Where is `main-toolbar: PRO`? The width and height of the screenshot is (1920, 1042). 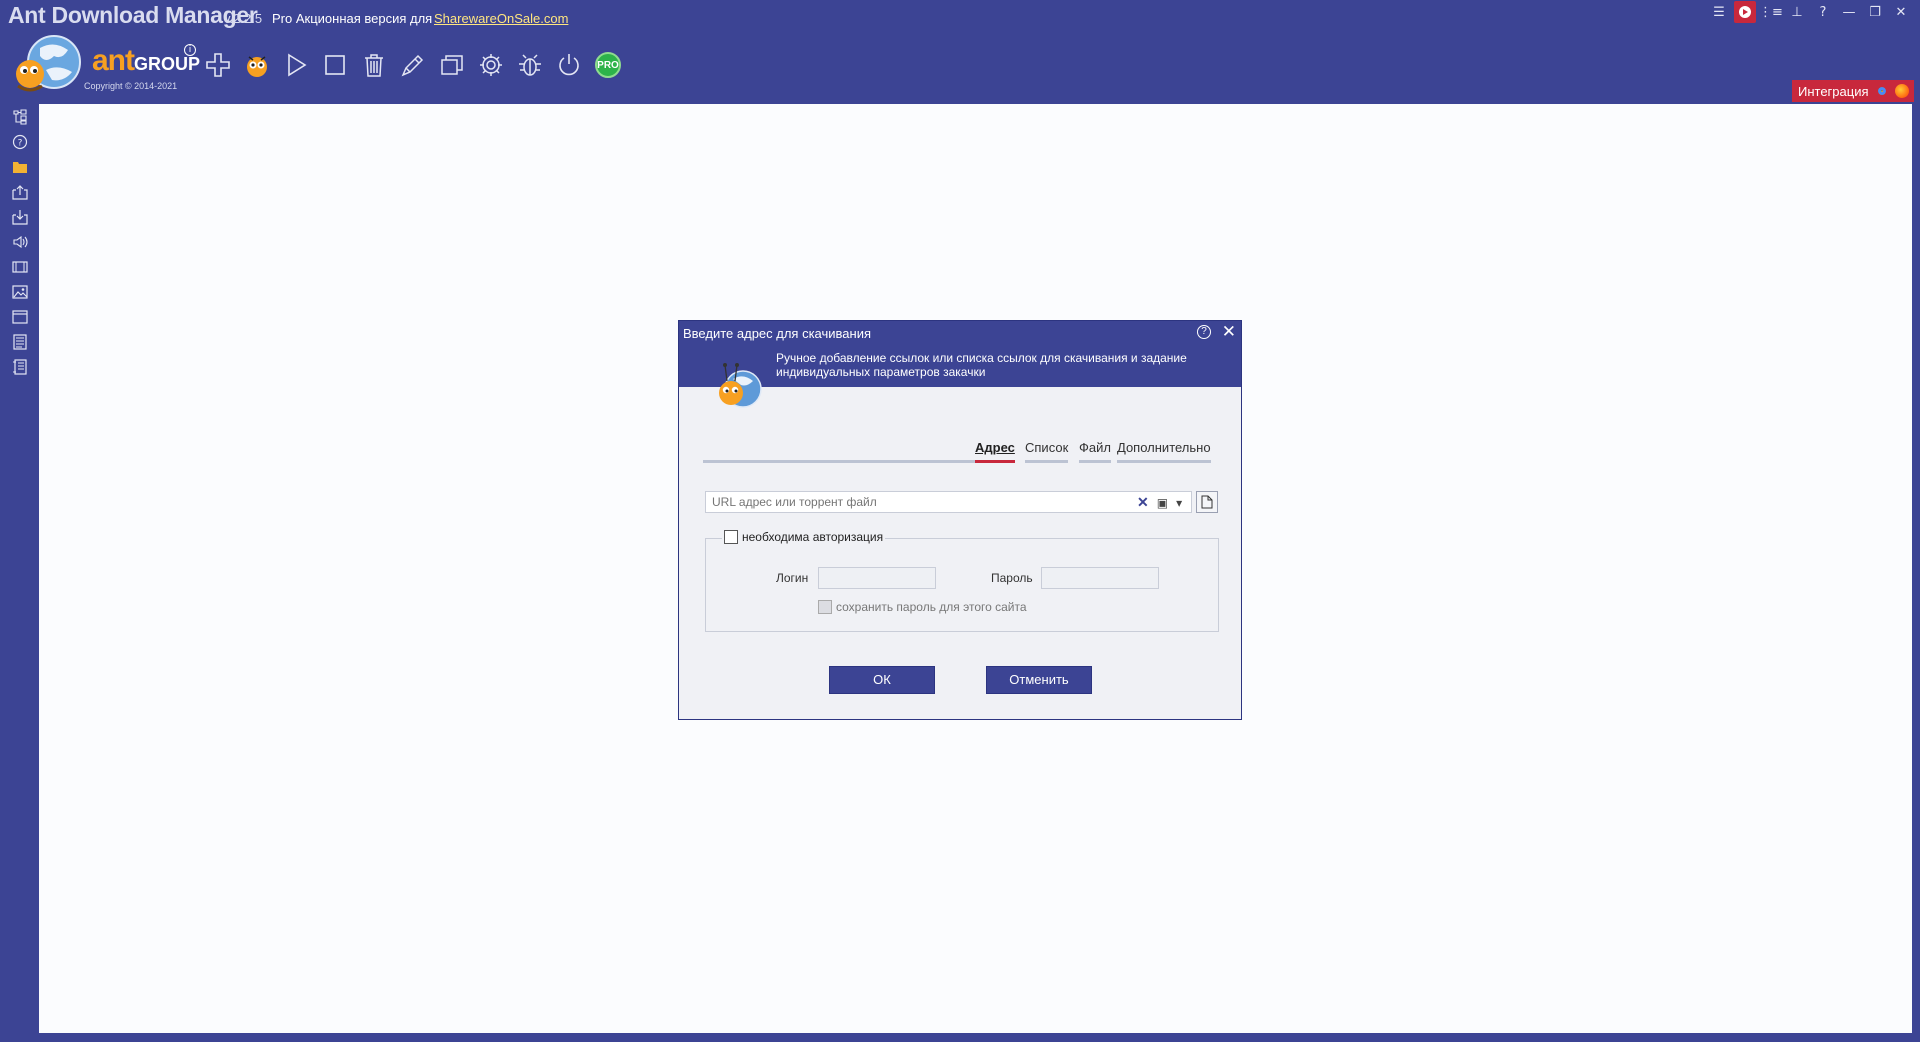
main-toolbar: PRO is located at coordinates (413, 65).